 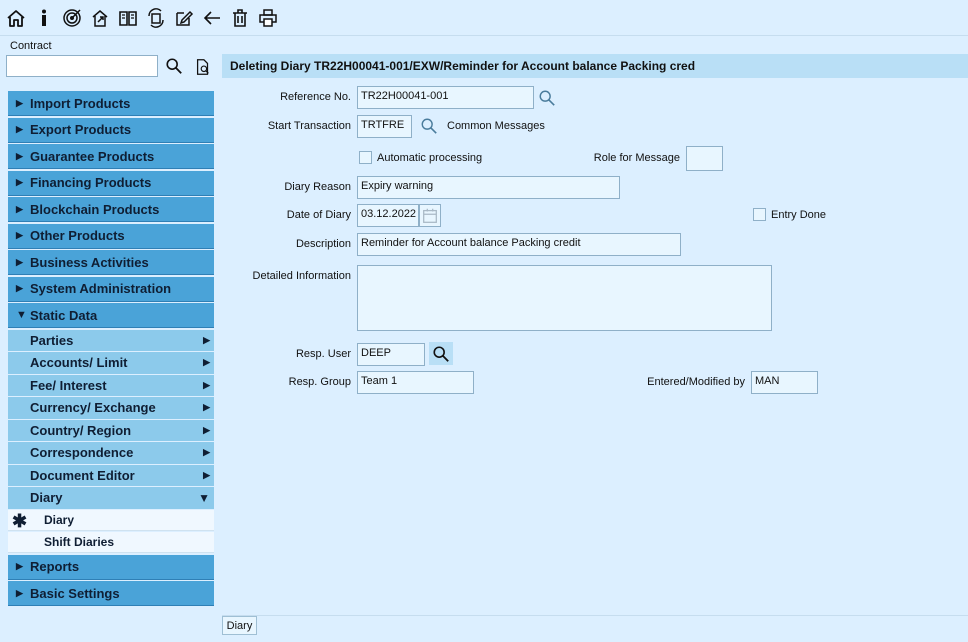 What do you see at coordinates (128, 18) in the screenshot?
I see `book-icon` at bounding box center [128, 18].